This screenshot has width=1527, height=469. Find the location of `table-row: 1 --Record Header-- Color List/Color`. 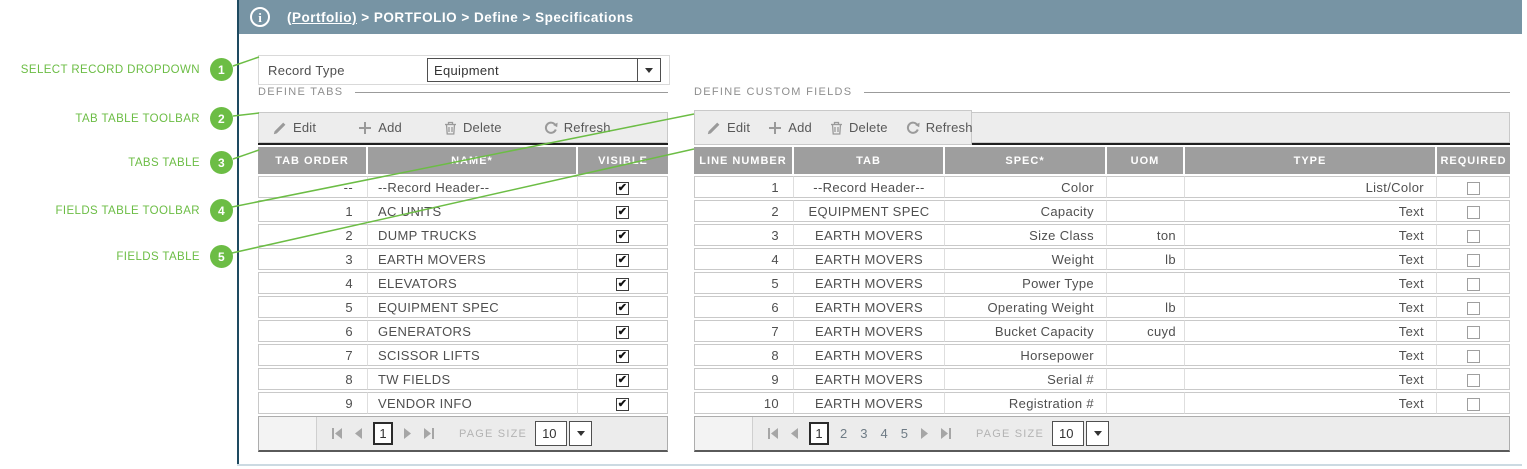

table-row: 1 --Record Header-- Color List/Color is located at coordinates (1102, 187).